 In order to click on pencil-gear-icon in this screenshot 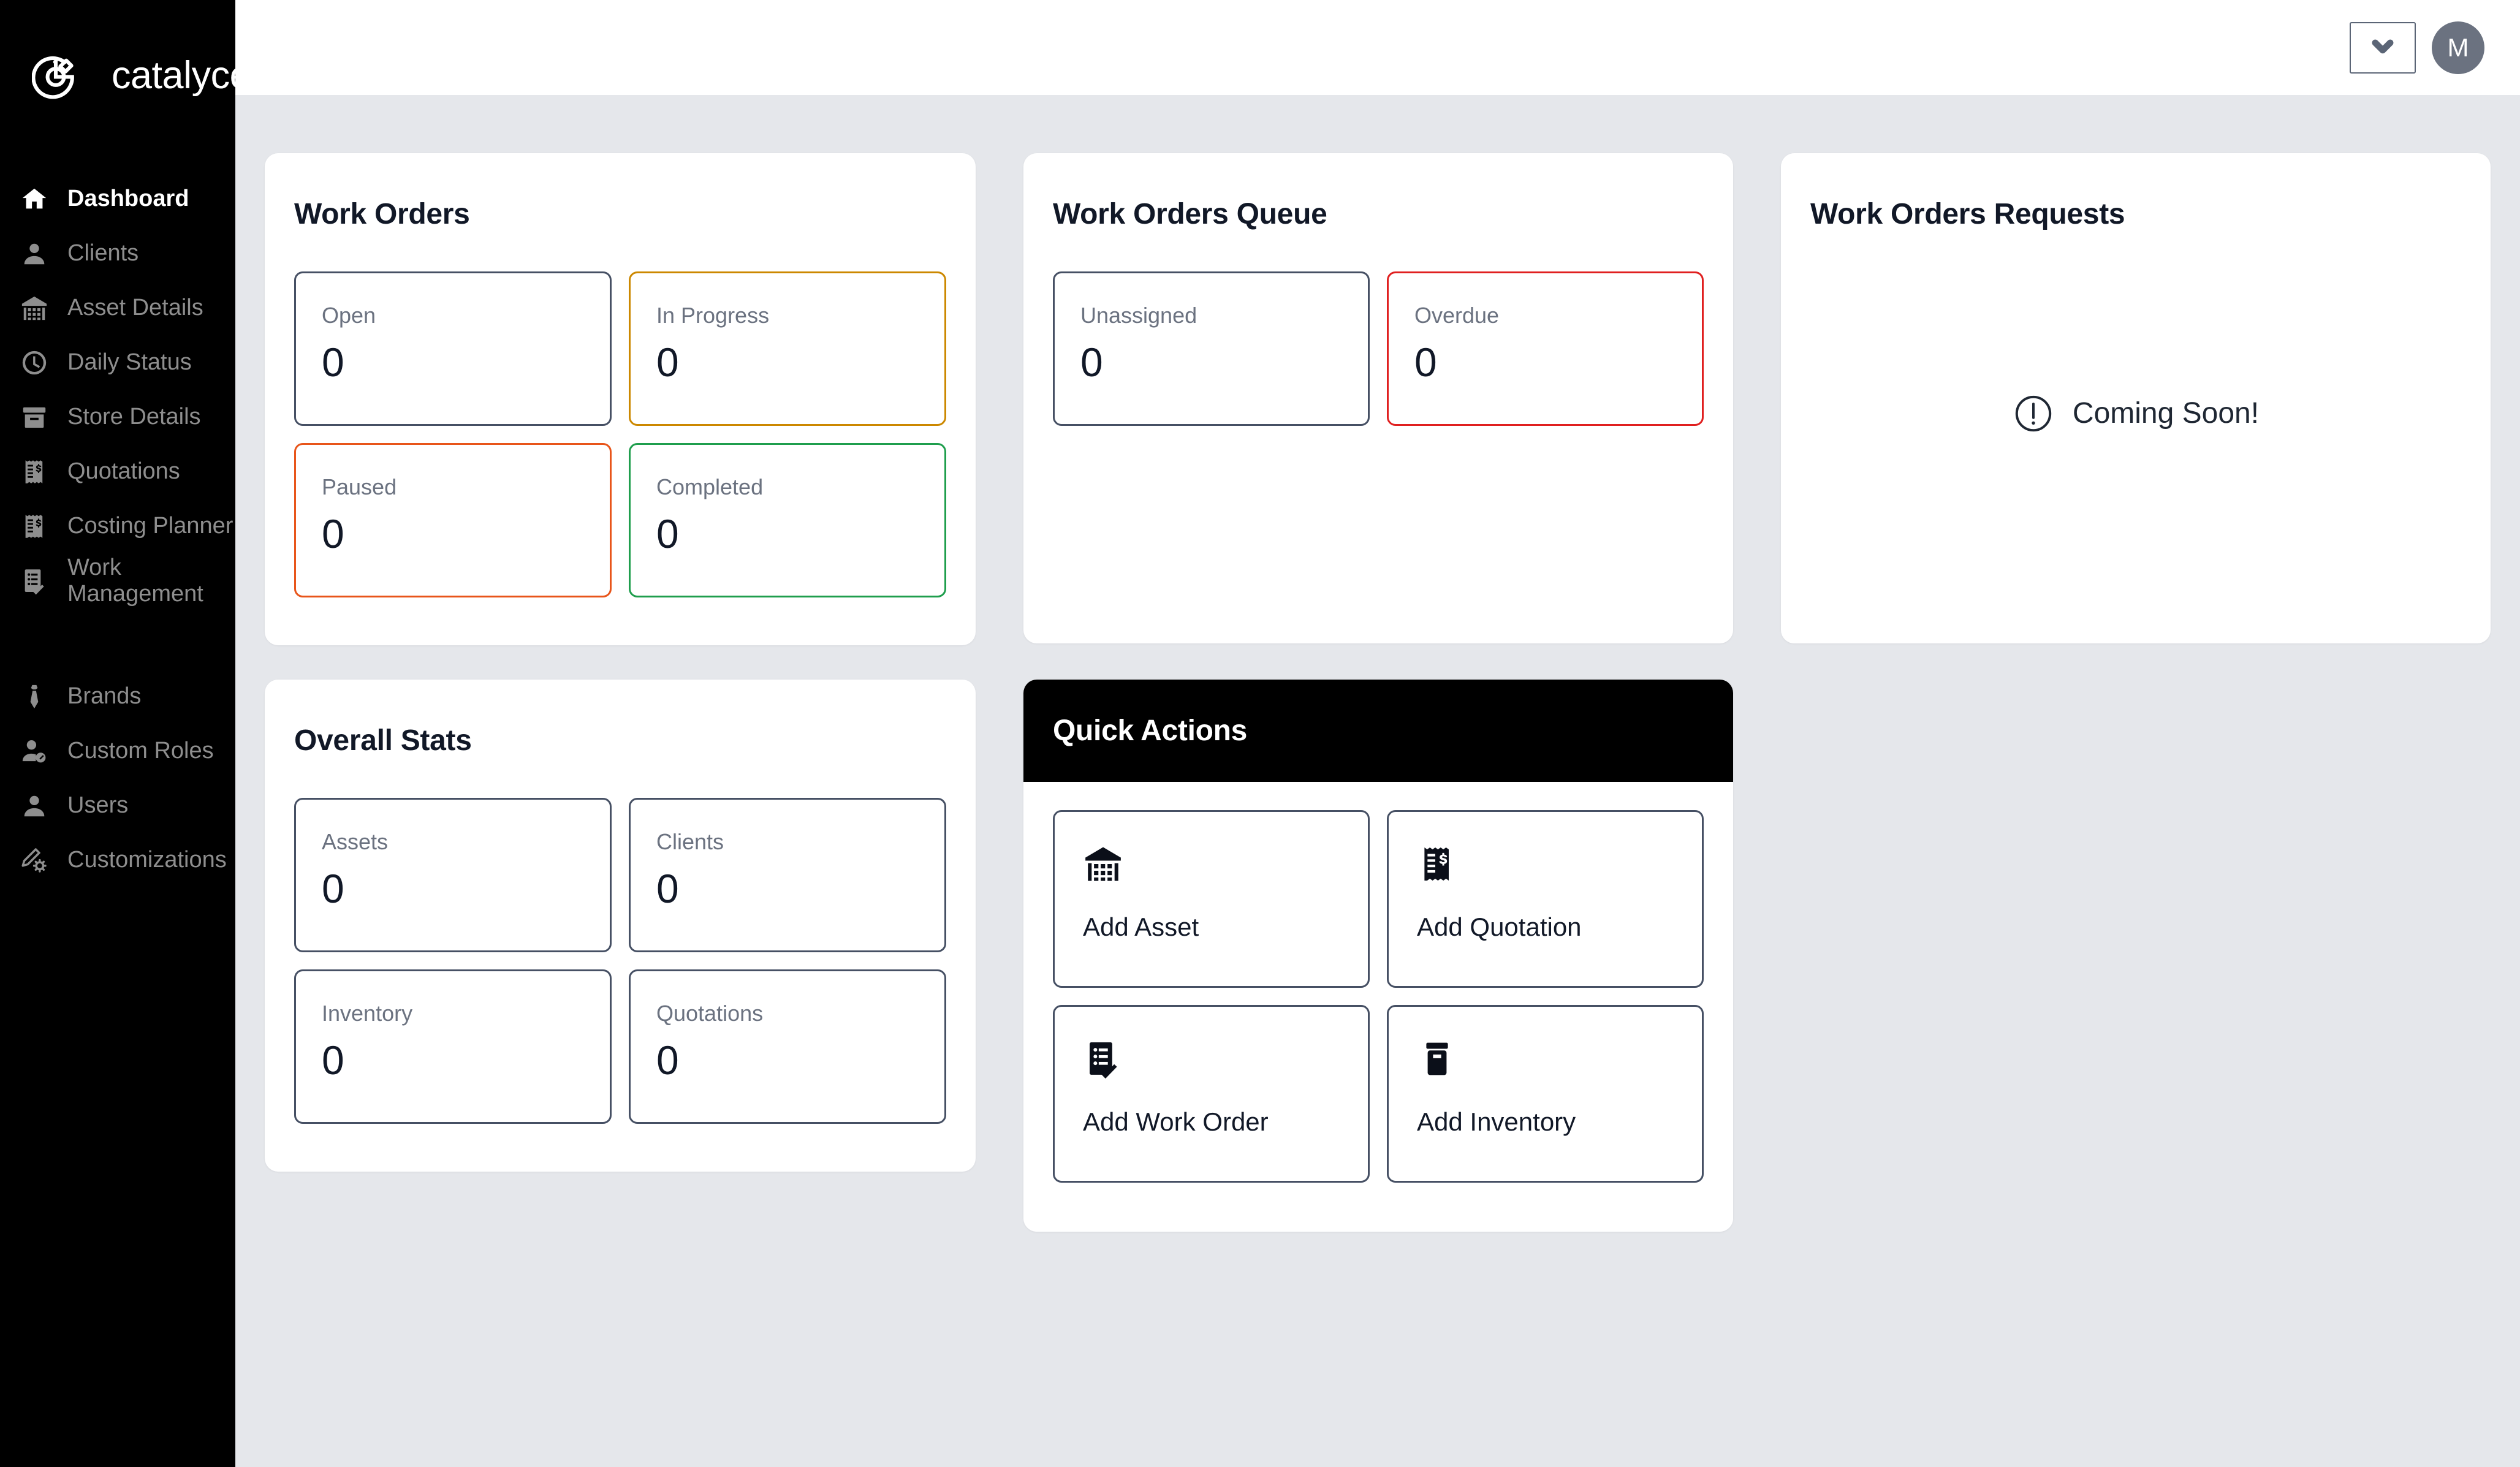, I will do `click(35, 861)`.